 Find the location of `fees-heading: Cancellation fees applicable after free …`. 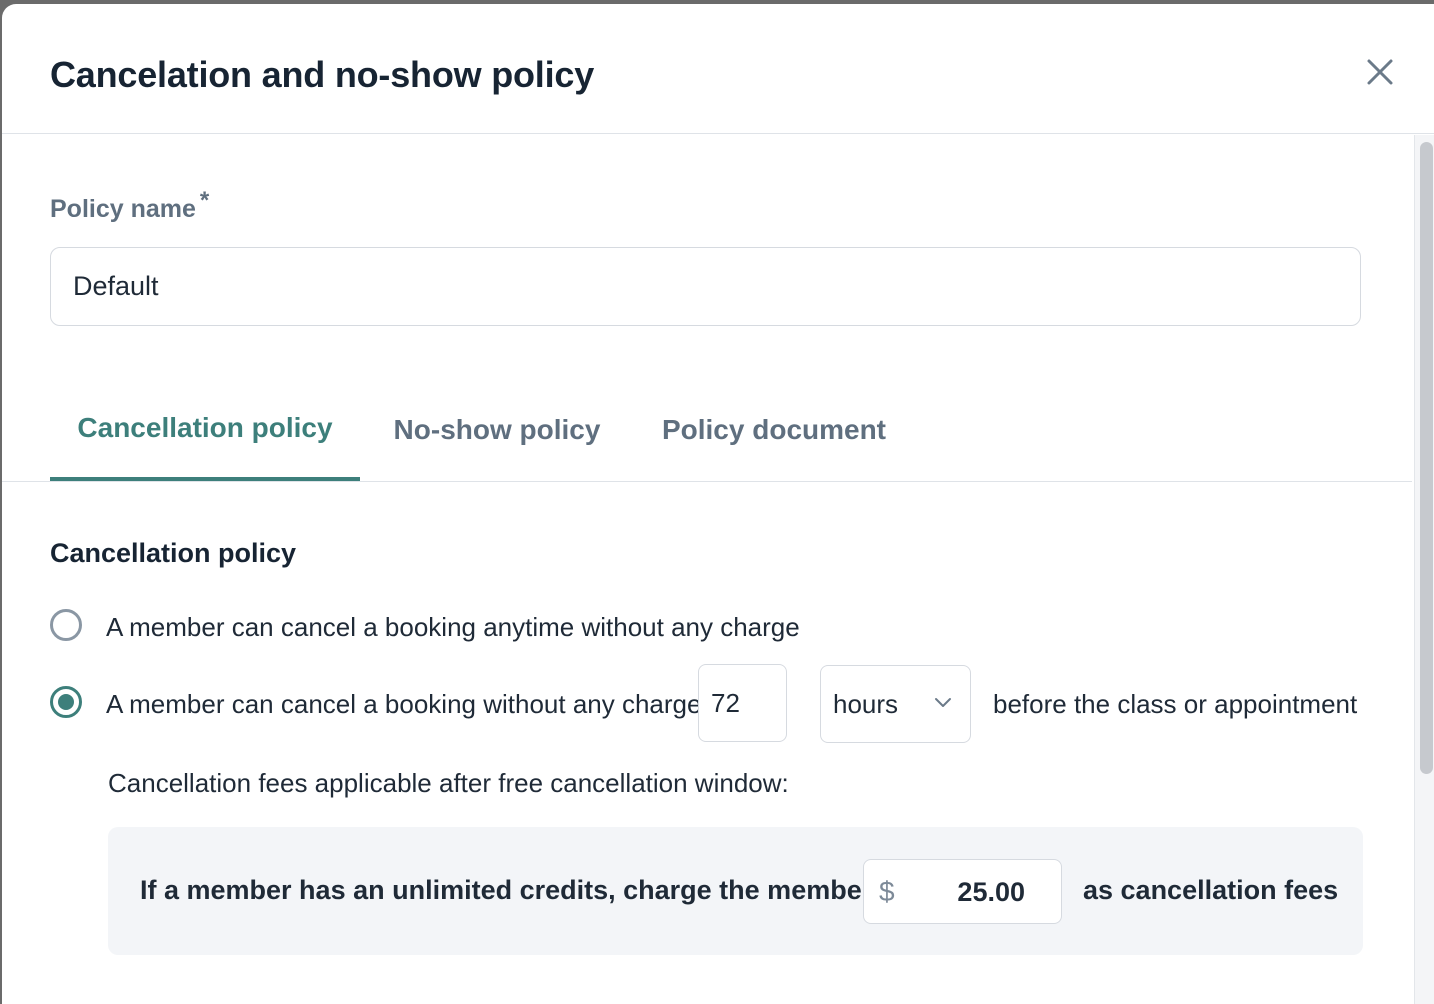

fees-heading: Cancellation fees applicable after free … is located at coordinates (448, 783).